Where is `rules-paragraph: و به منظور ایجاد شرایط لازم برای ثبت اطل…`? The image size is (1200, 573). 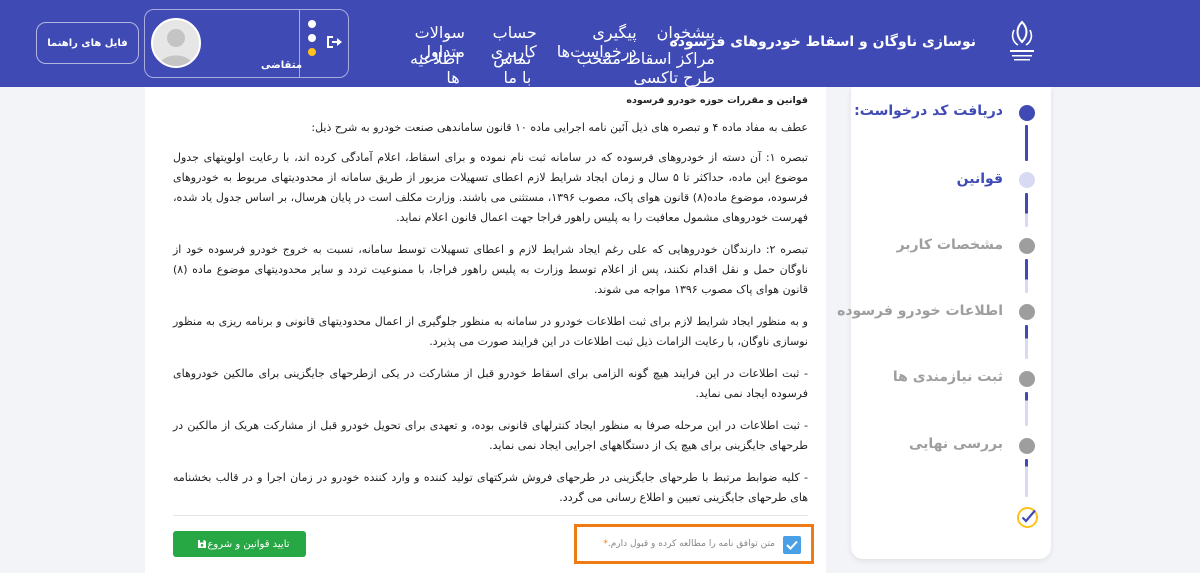
rules-paragraph: و به منظور ایجاد شرایط لازم برای ثبت اطل… is located at coordinates (490, 331).